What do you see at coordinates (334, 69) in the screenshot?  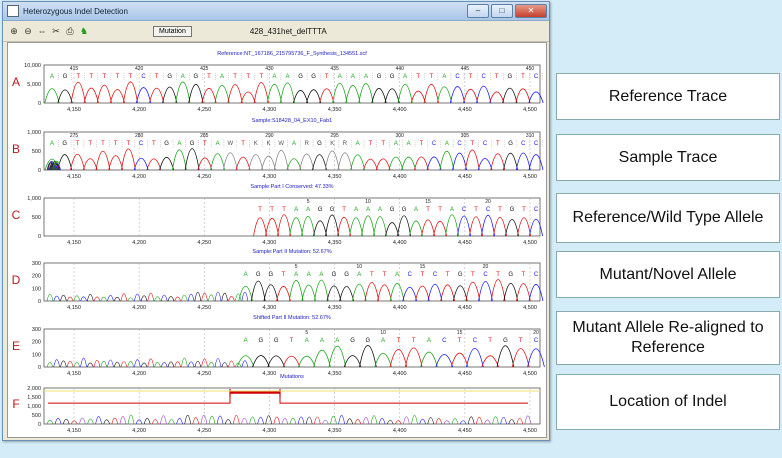 I see `position-label: 435` at bounding box center [334, 69].